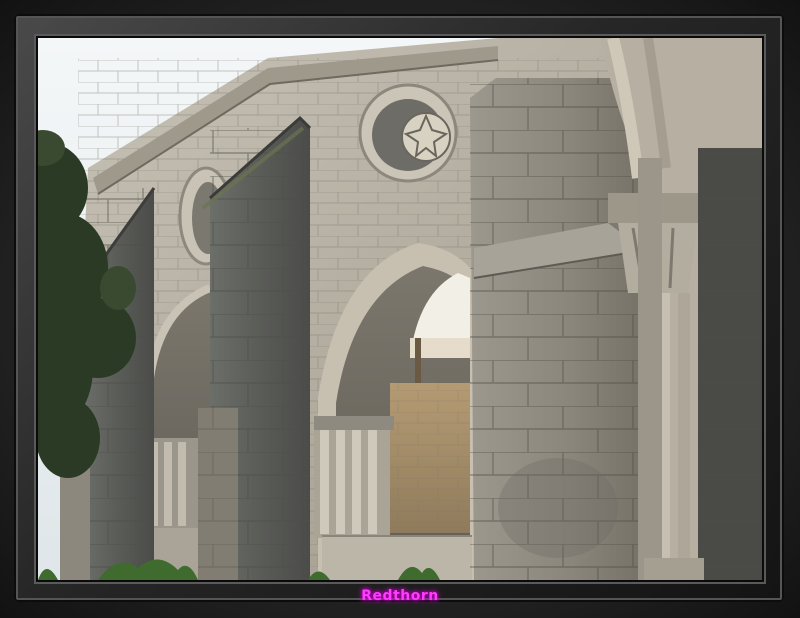 The height and width of the screenshot is (618, 800). What do you see at coordinates (400, 596) in the screenshot?
I see `photographer-signature: Redthorn` at bounding box center [400, 596].